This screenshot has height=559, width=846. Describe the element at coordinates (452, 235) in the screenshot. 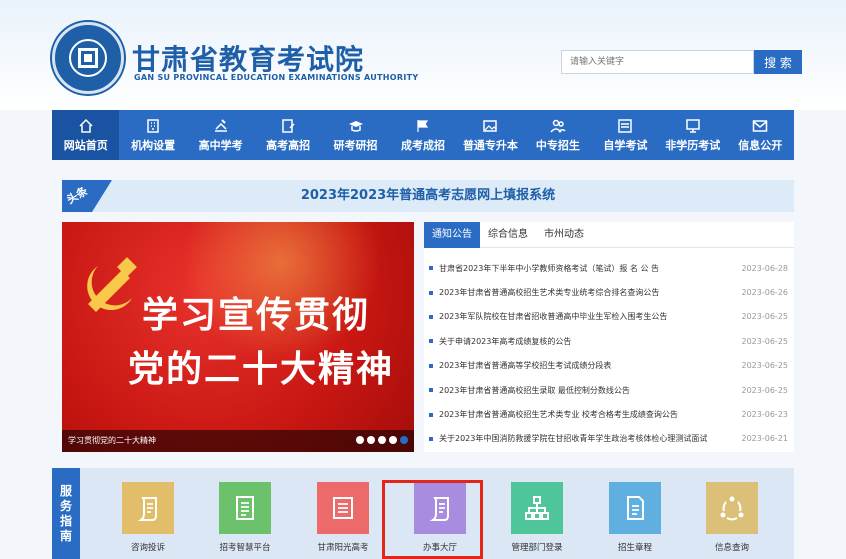

I see `news-tab: 通知公告` at that location.